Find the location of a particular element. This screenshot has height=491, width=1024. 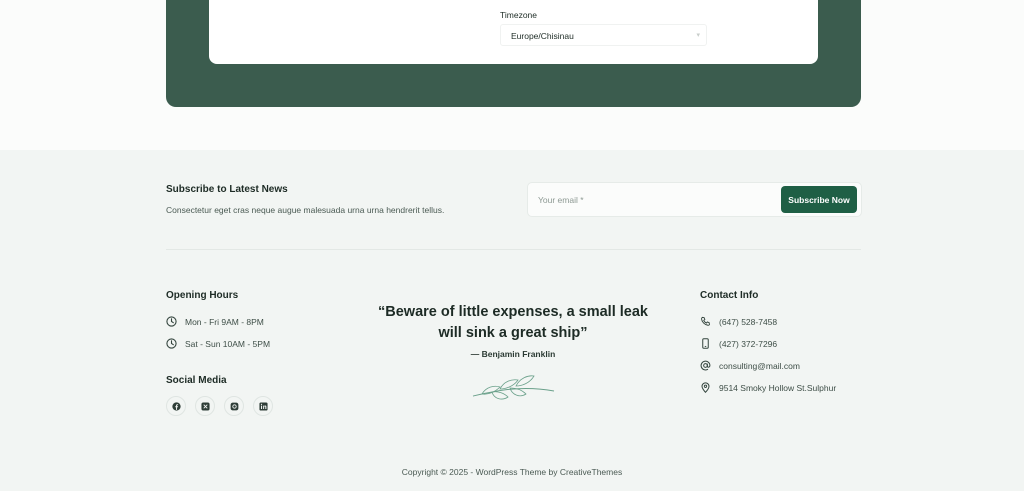

linkedin-link is located at coordinates (263, 406).